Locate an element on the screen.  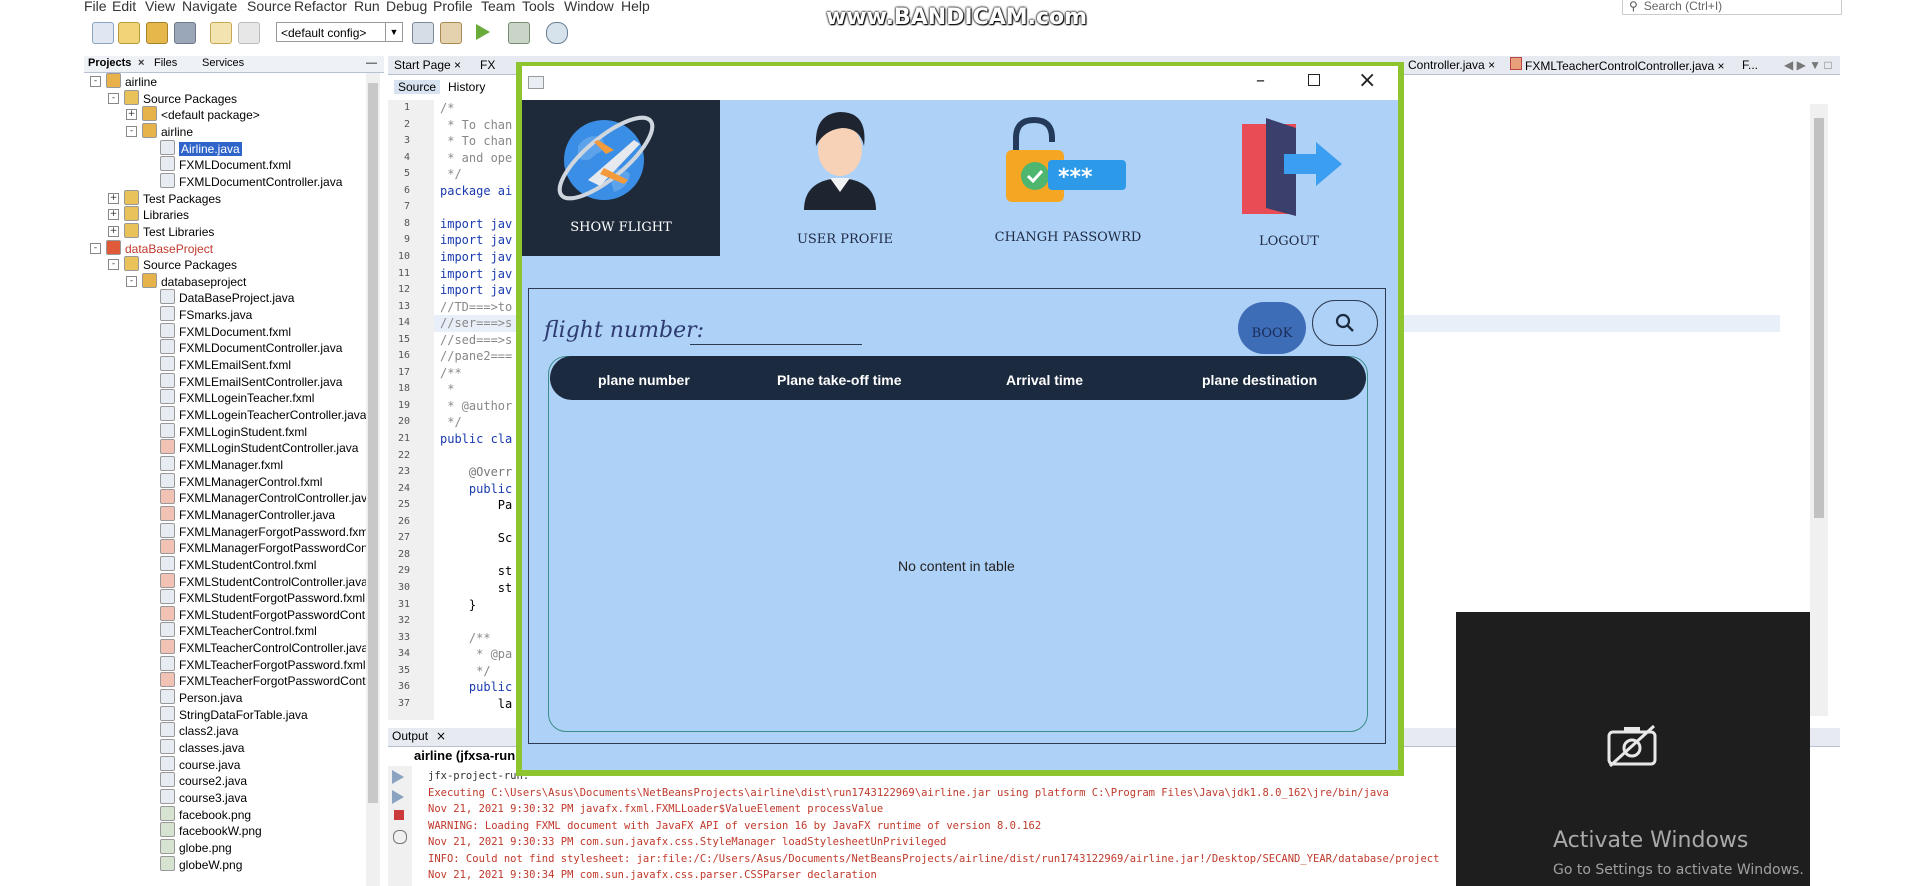
tree-item: FSmarks.java is located at coordinates (206, 314).